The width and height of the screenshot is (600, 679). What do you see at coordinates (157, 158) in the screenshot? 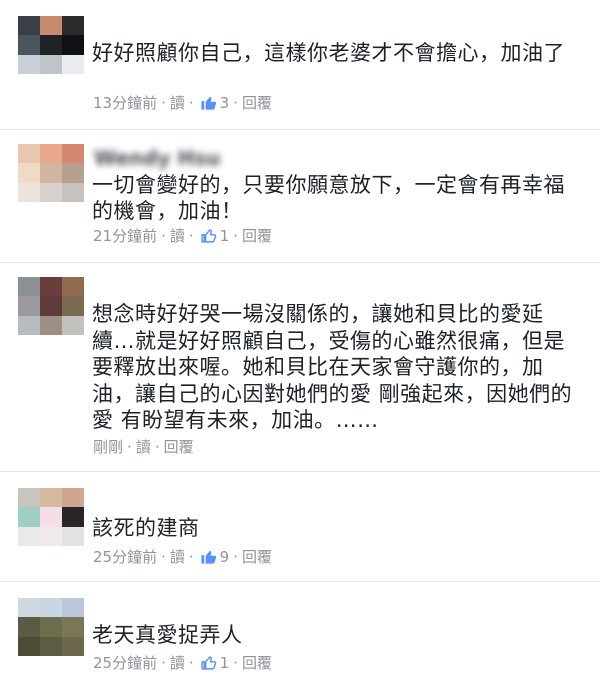
I see `commenter-name: Wendy Hsu` at bounding box center [157, 158].